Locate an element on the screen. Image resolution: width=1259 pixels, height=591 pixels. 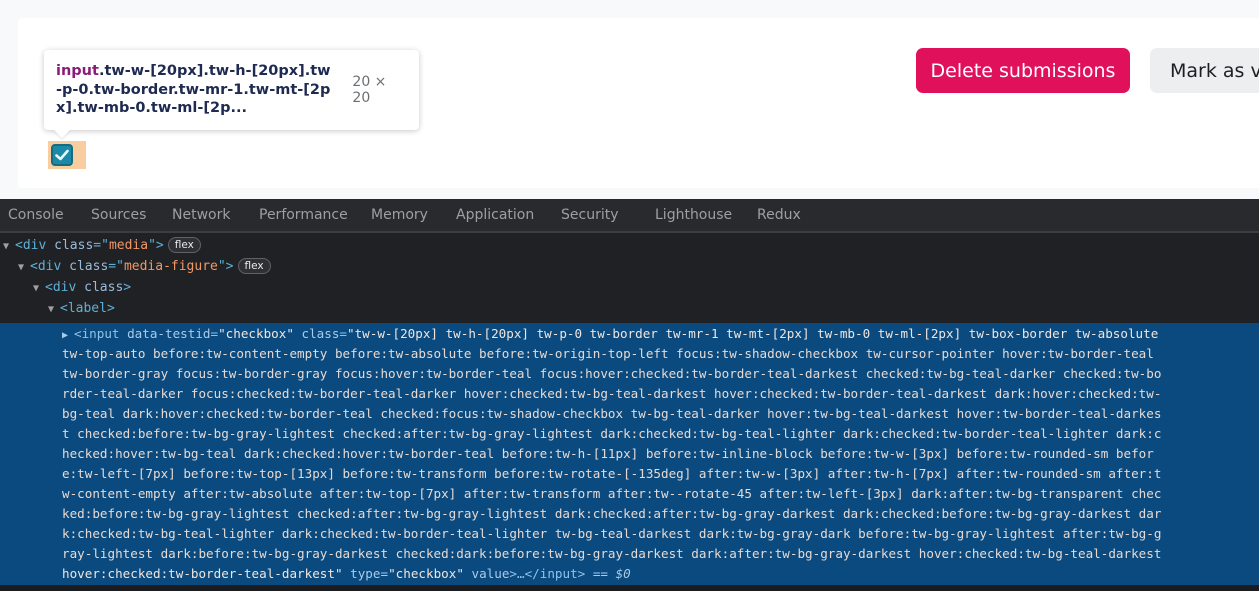
console-reference: == $0 is located at coordinates (611, 573).